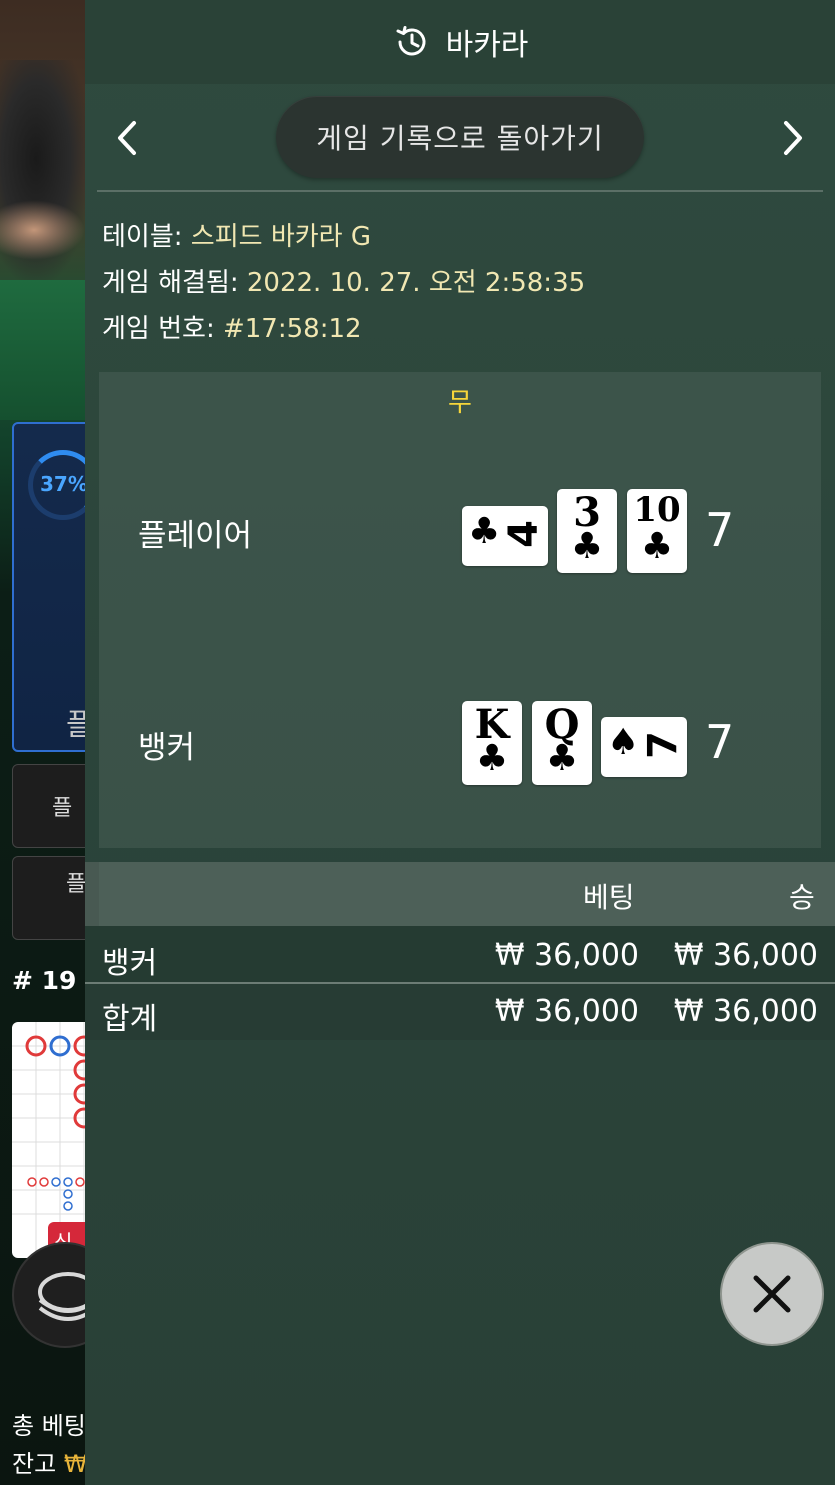 The width and height of the screenshot is (835, 1485). Describe the element at coordinates (195, 536) in the screenshot. I see `player-label: 플레이어` at that location.